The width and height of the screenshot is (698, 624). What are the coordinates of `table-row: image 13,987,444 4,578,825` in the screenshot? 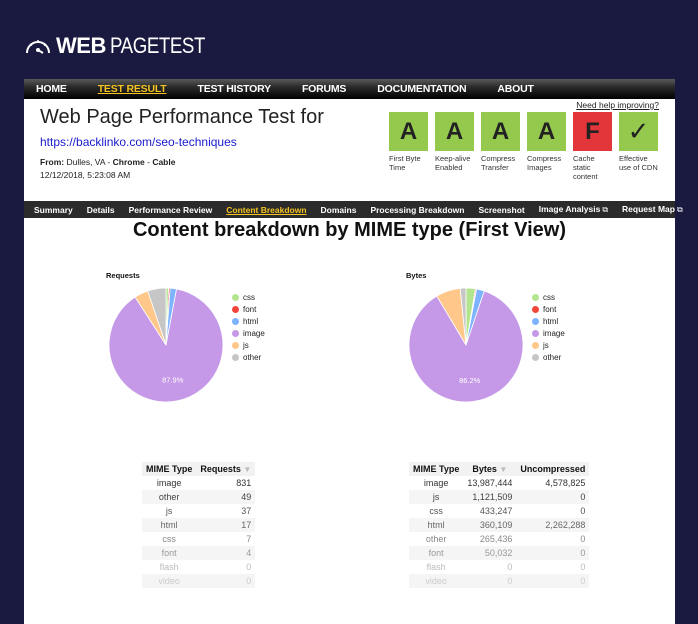 It's located at (499, 483).